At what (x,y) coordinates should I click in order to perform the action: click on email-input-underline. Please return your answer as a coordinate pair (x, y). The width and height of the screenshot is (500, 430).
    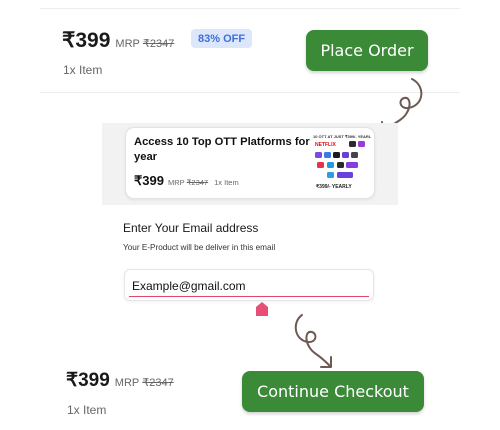
    Looking at the image, I should click on (249, 296).